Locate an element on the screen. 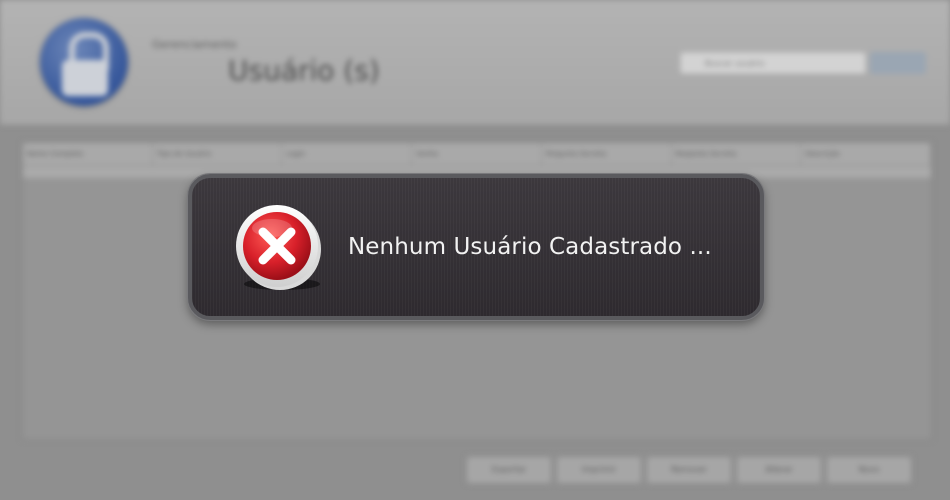 This screenshot has width=950, height=500. column-header: Senha is located at coordinates (477, 154).